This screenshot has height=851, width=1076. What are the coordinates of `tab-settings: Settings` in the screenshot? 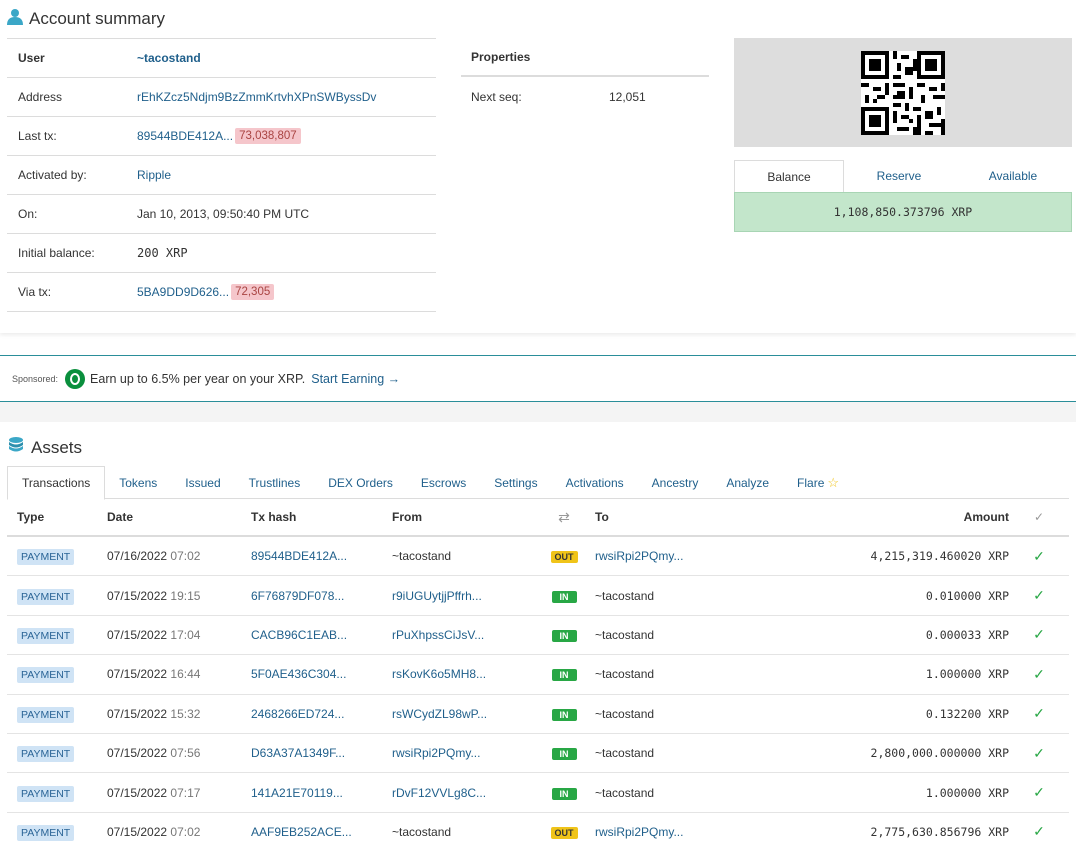 It's located at (515, 482).